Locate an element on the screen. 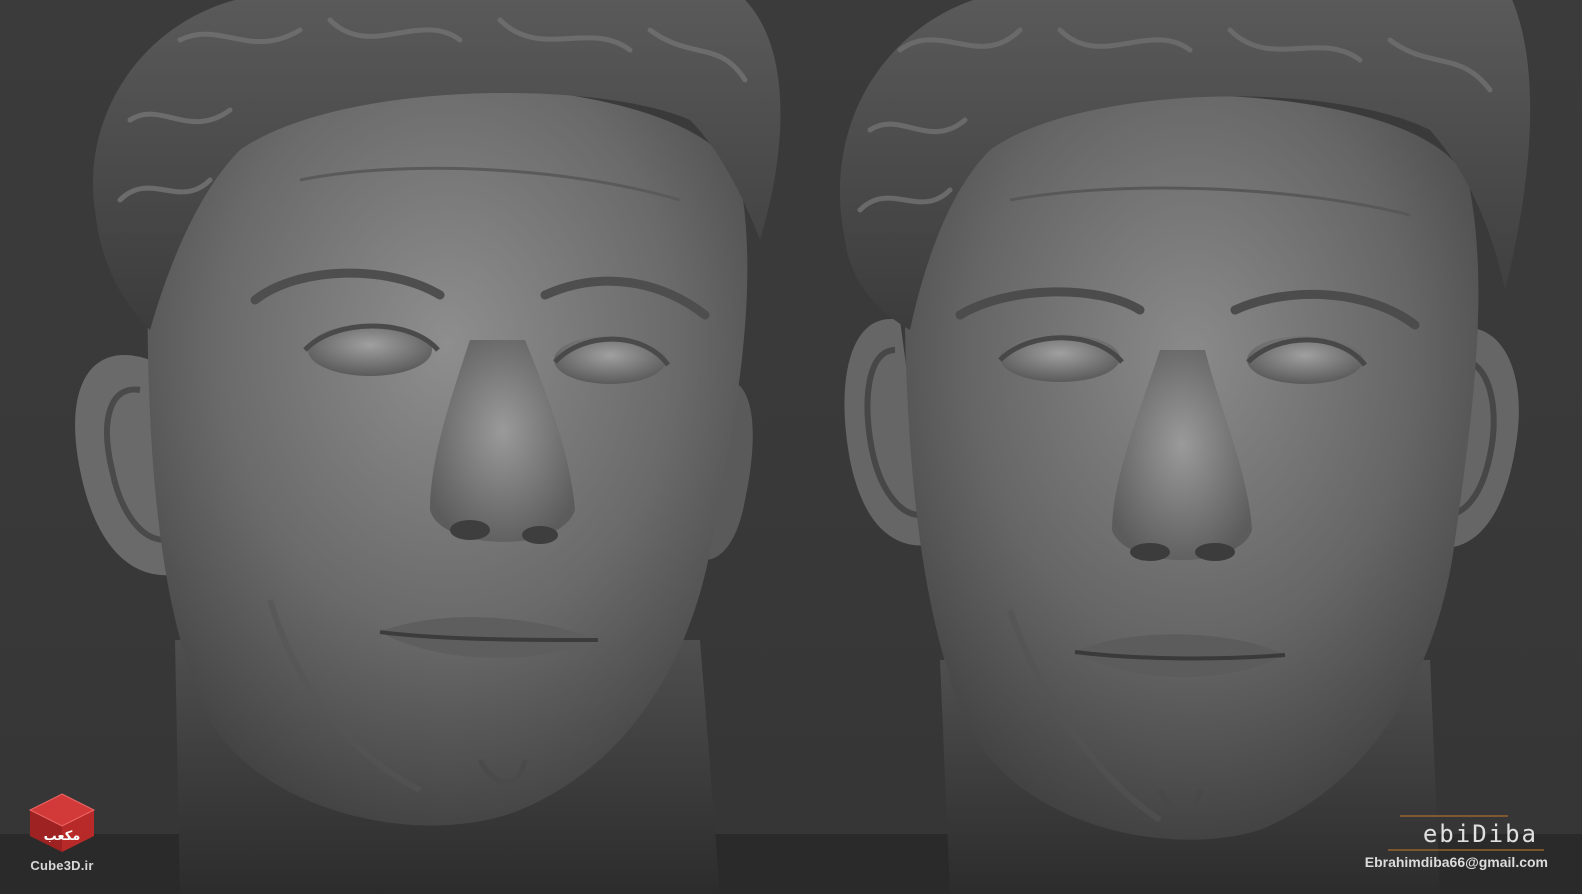  right-head-eye-right is located at coordinates (1305, 360).